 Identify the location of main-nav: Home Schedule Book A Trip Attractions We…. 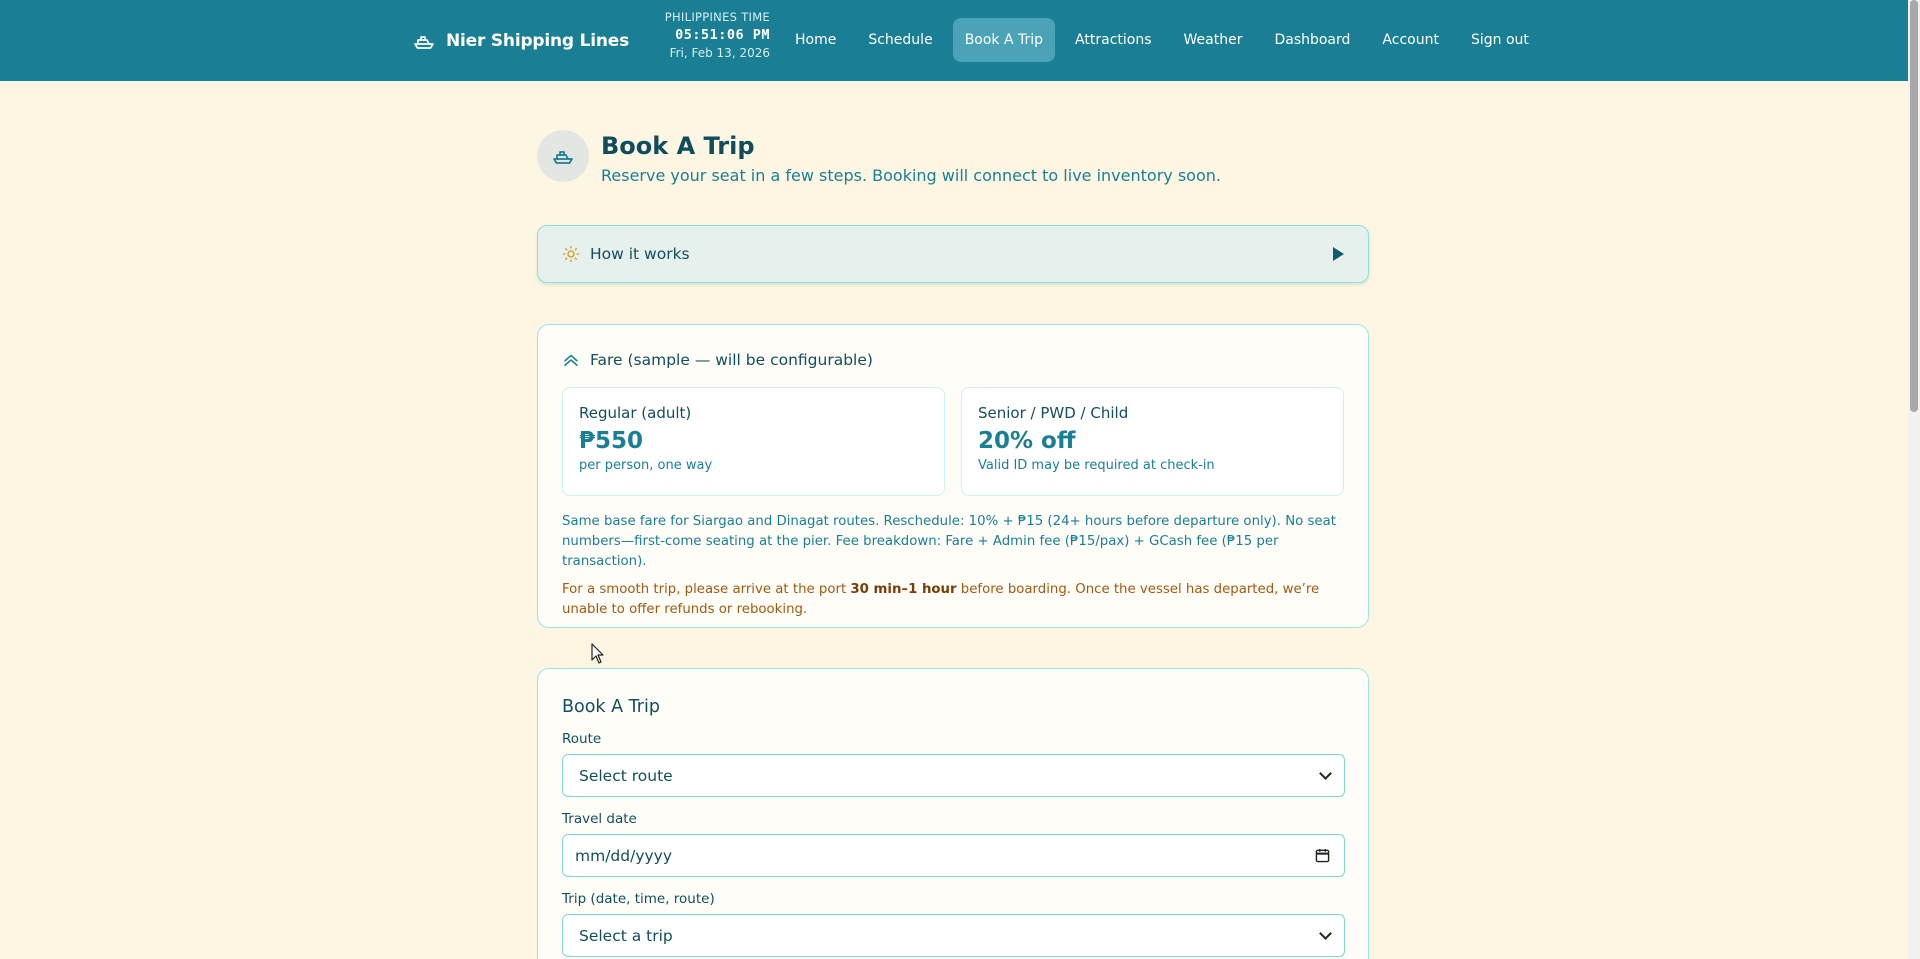
(1166, 40).